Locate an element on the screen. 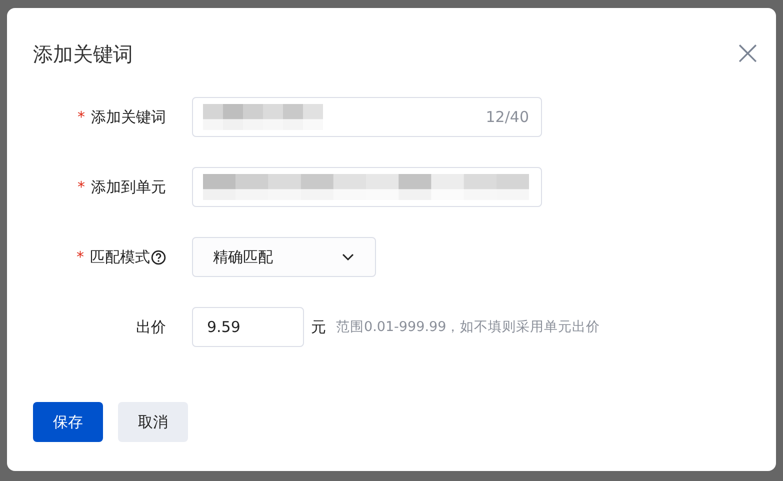 This screenshot has height=481, width=783. field-label: 添加关键词 is located at coordinates (128, 117).